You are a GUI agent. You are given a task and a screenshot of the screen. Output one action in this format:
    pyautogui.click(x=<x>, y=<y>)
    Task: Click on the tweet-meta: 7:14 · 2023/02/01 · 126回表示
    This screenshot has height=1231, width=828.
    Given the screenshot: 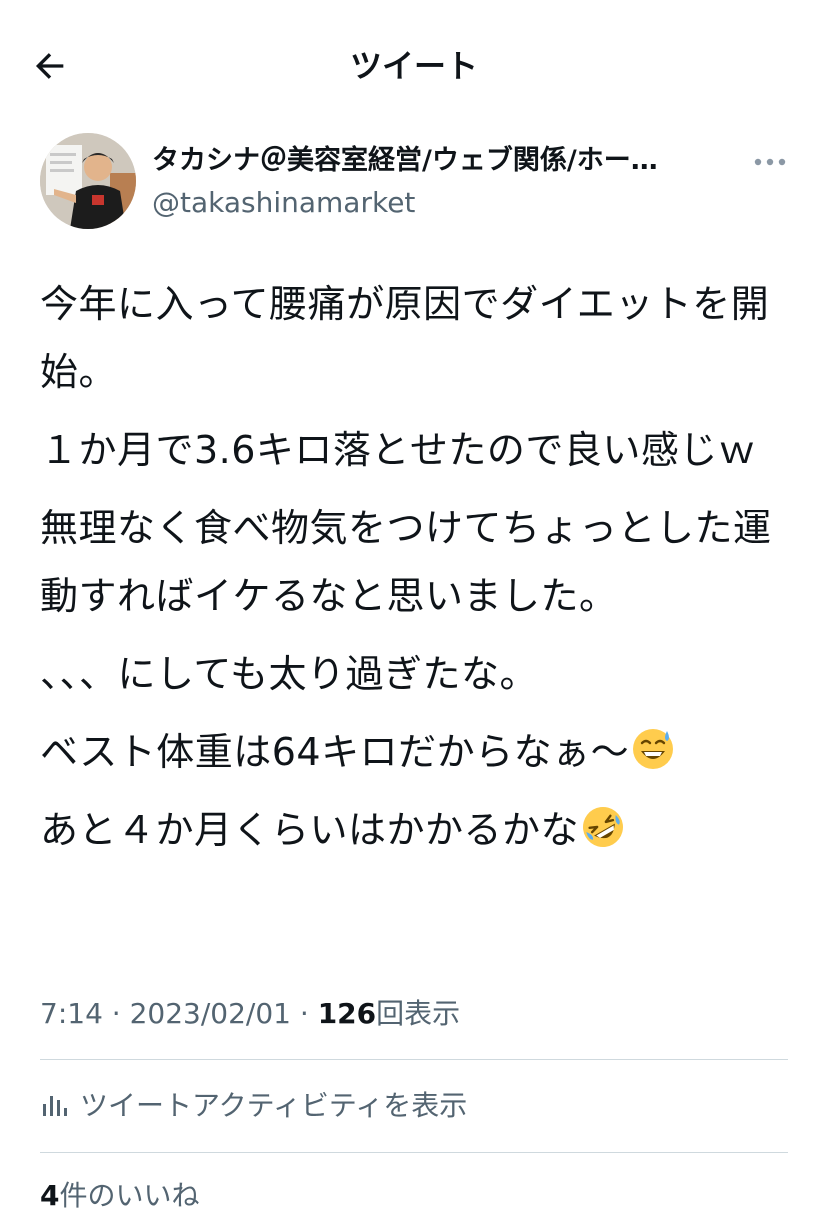 What is the action you would take?
    pyautogui.click(x=250, y=1014)
    